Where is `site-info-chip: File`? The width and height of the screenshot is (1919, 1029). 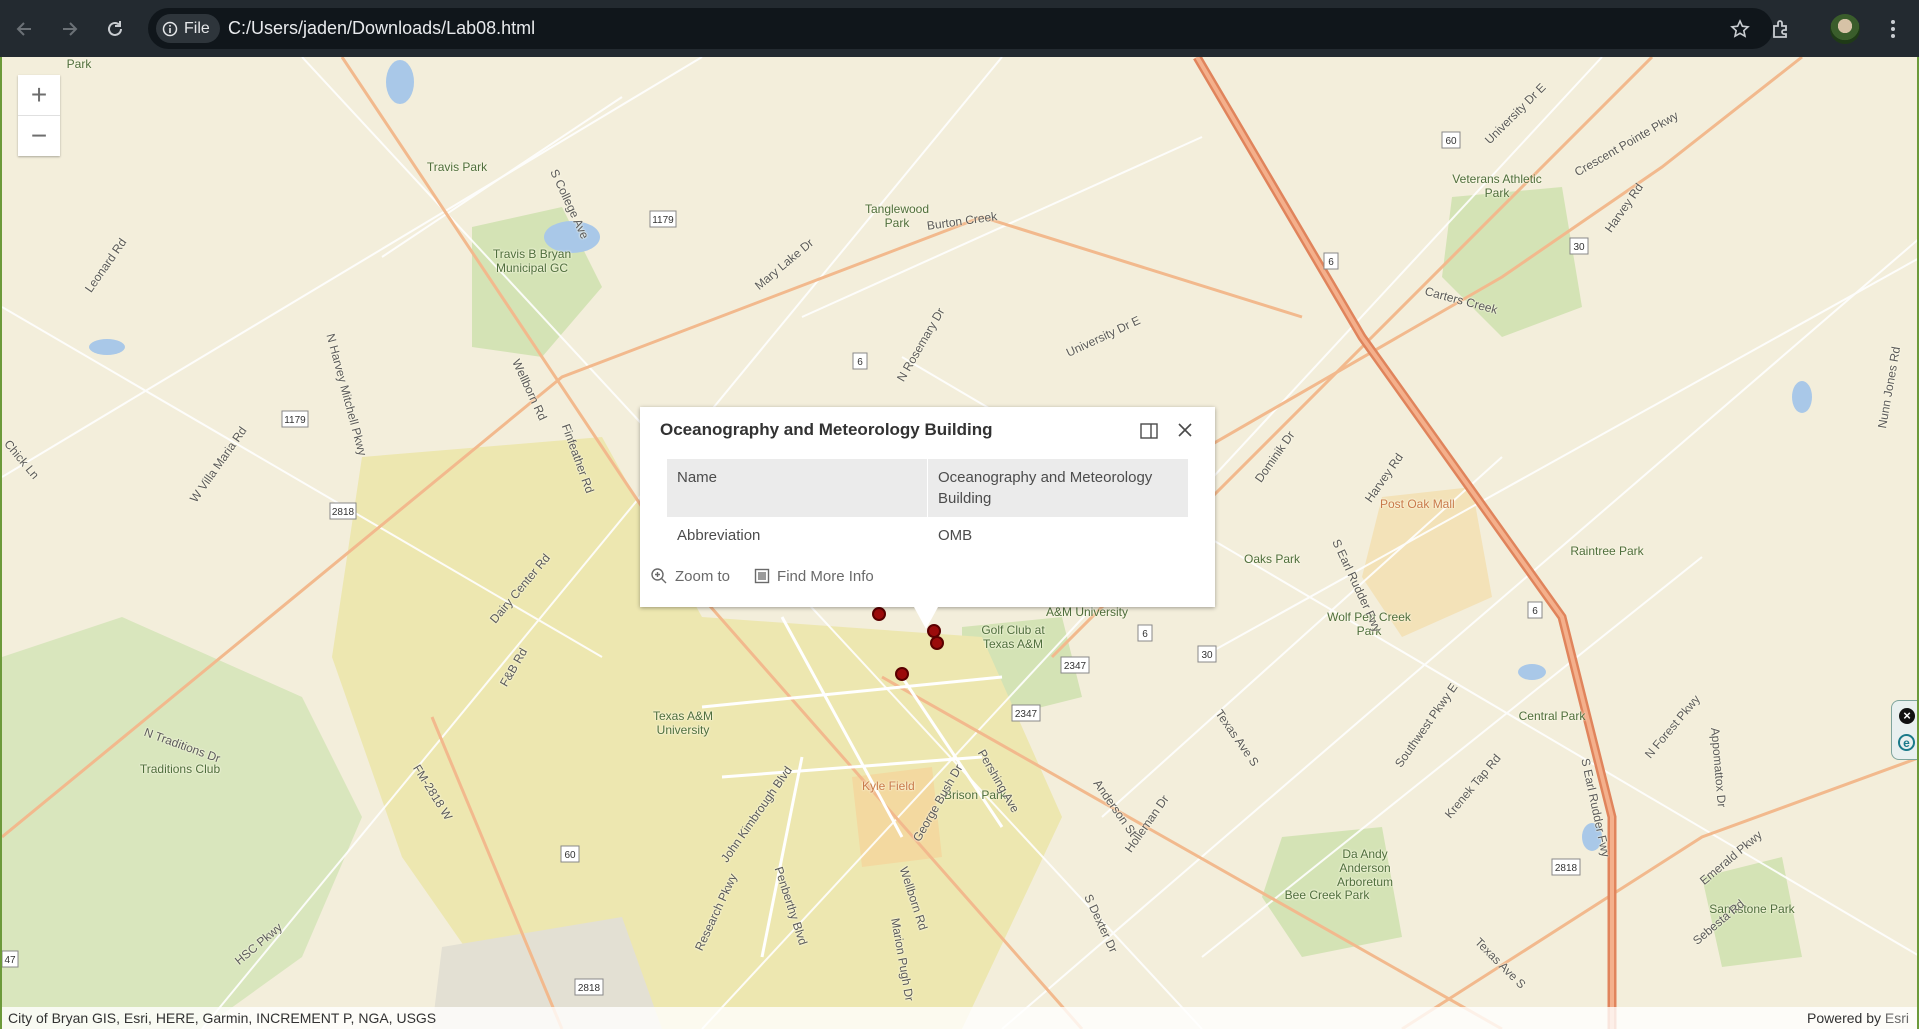
site-info-chip: File is located at coordinates (188, 28).